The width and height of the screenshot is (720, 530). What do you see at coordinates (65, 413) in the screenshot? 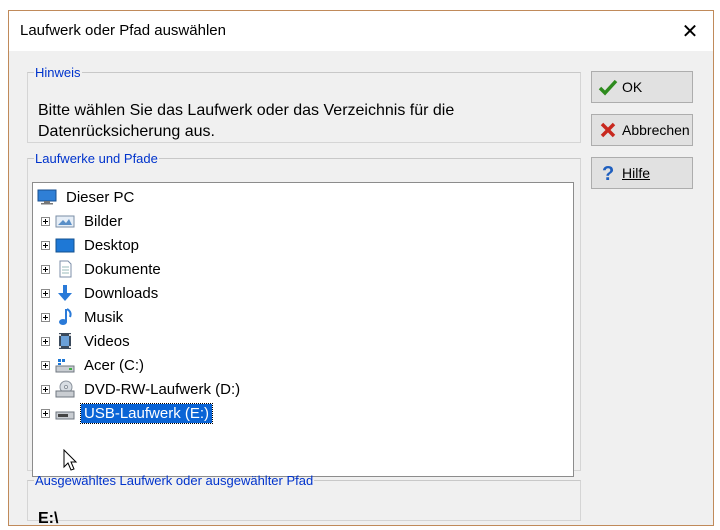
I see `usb-drive-icon` at bounding box center [65, 413].